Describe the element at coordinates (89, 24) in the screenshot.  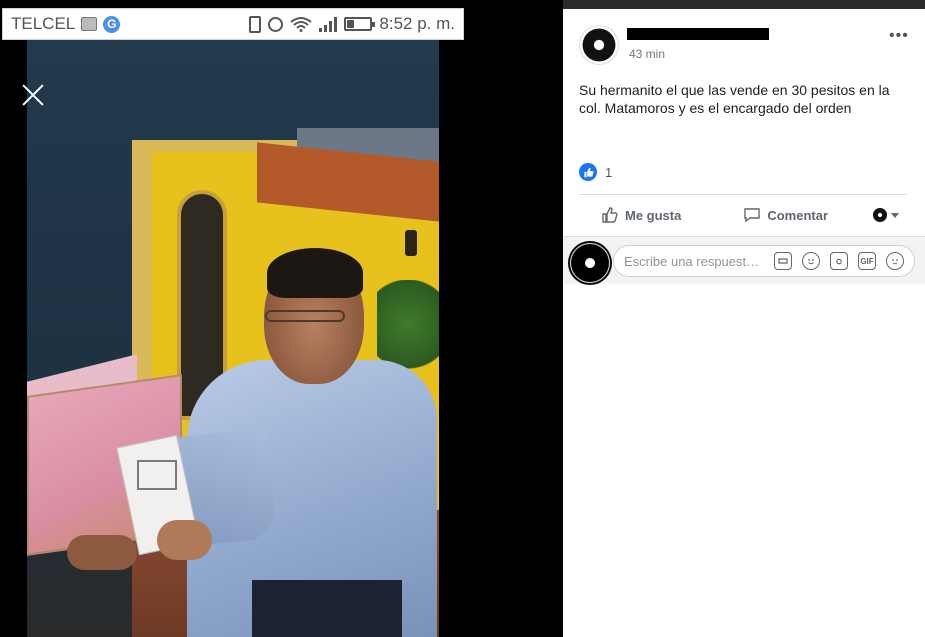
I see `image-icon` at that location.